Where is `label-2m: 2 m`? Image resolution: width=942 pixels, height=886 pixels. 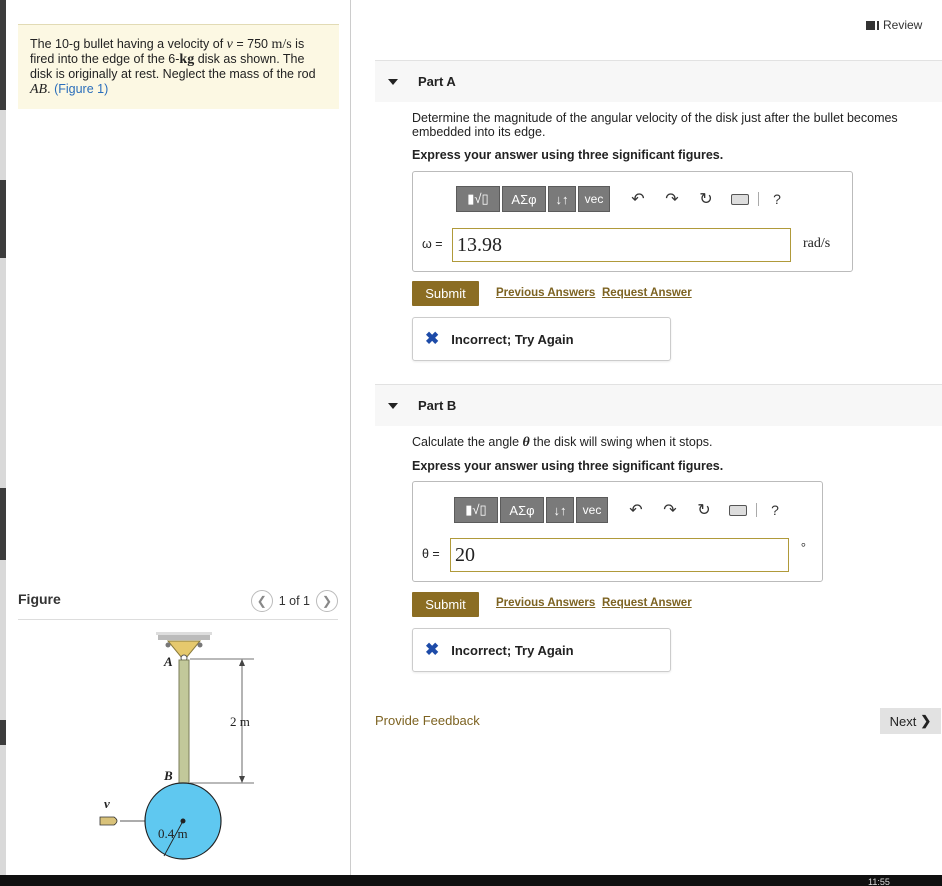
label-2m: 2 m is located at coordinates (240, 721).